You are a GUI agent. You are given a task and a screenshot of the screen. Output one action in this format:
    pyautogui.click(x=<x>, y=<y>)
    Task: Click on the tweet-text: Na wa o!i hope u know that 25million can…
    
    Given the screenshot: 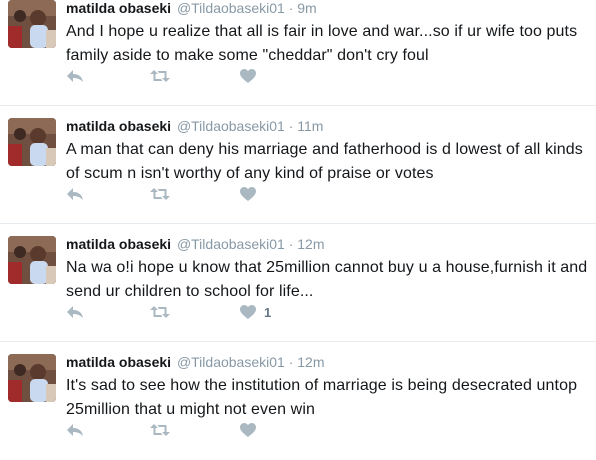 What is the action you would take?
    pyautogui.click(x=327, y=279)
    